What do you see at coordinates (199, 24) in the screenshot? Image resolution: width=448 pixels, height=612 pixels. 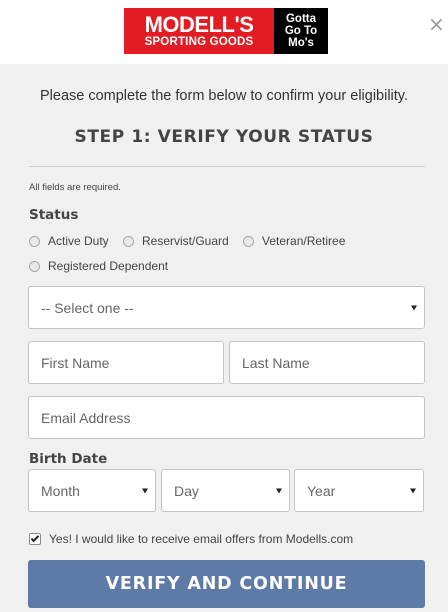 I see `logo-line-1: MODELL'S` at bounding box center [199, 24].